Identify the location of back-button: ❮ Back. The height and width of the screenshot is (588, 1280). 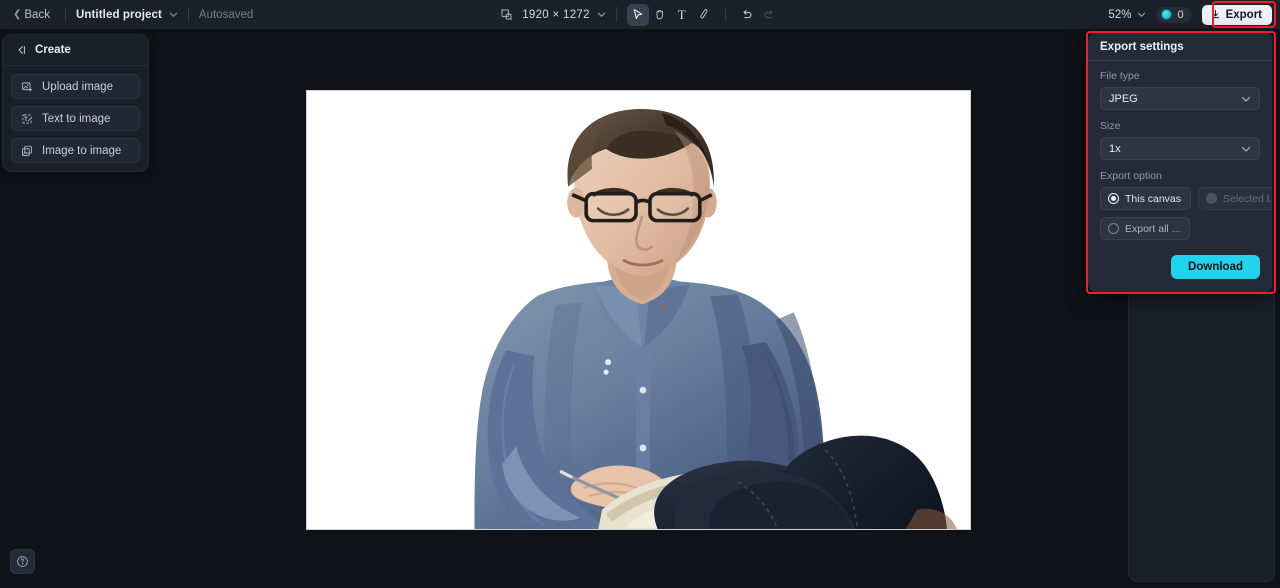
(31, 15).